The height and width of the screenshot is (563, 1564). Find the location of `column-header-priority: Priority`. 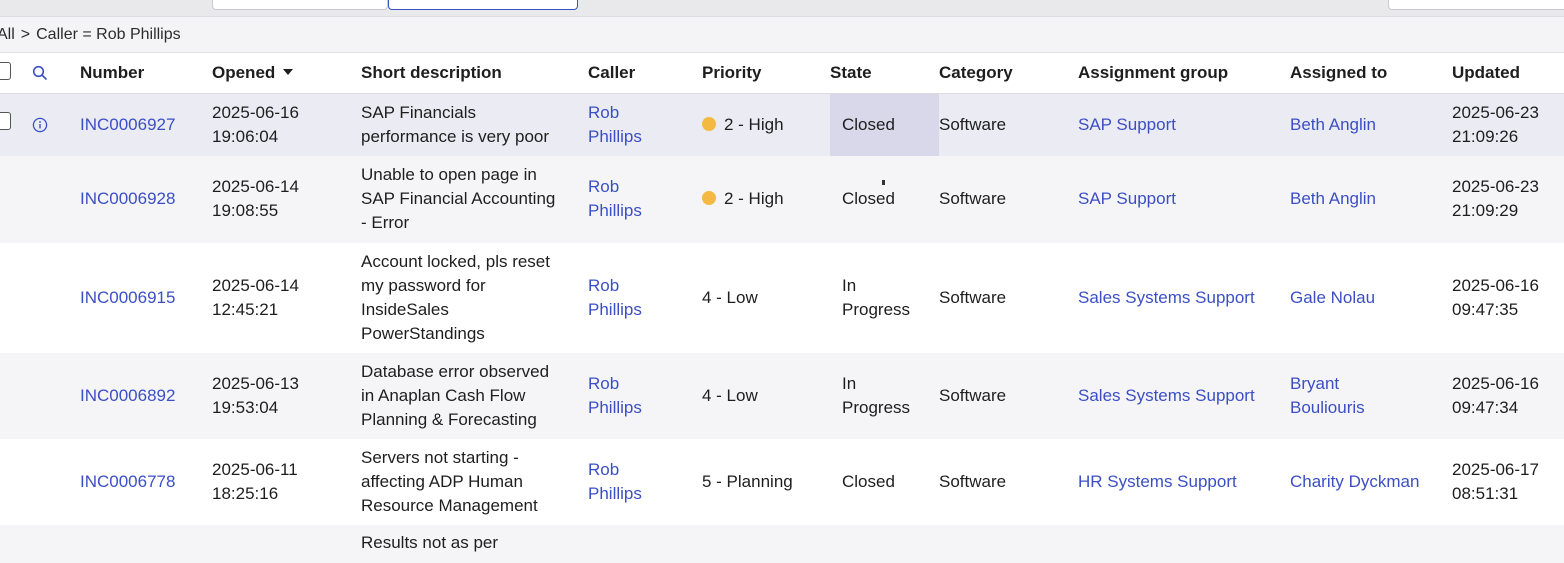

column-header-priority: Priority is located at coordinates (766, 73).